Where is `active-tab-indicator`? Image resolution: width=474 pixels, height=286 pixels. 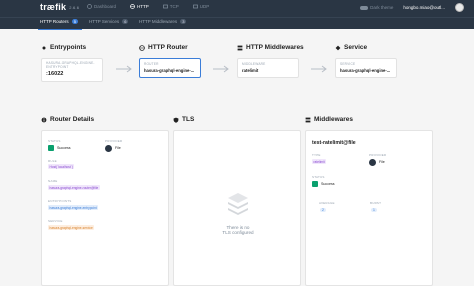 active-tab-indicator is located at coordinates (60, 29).